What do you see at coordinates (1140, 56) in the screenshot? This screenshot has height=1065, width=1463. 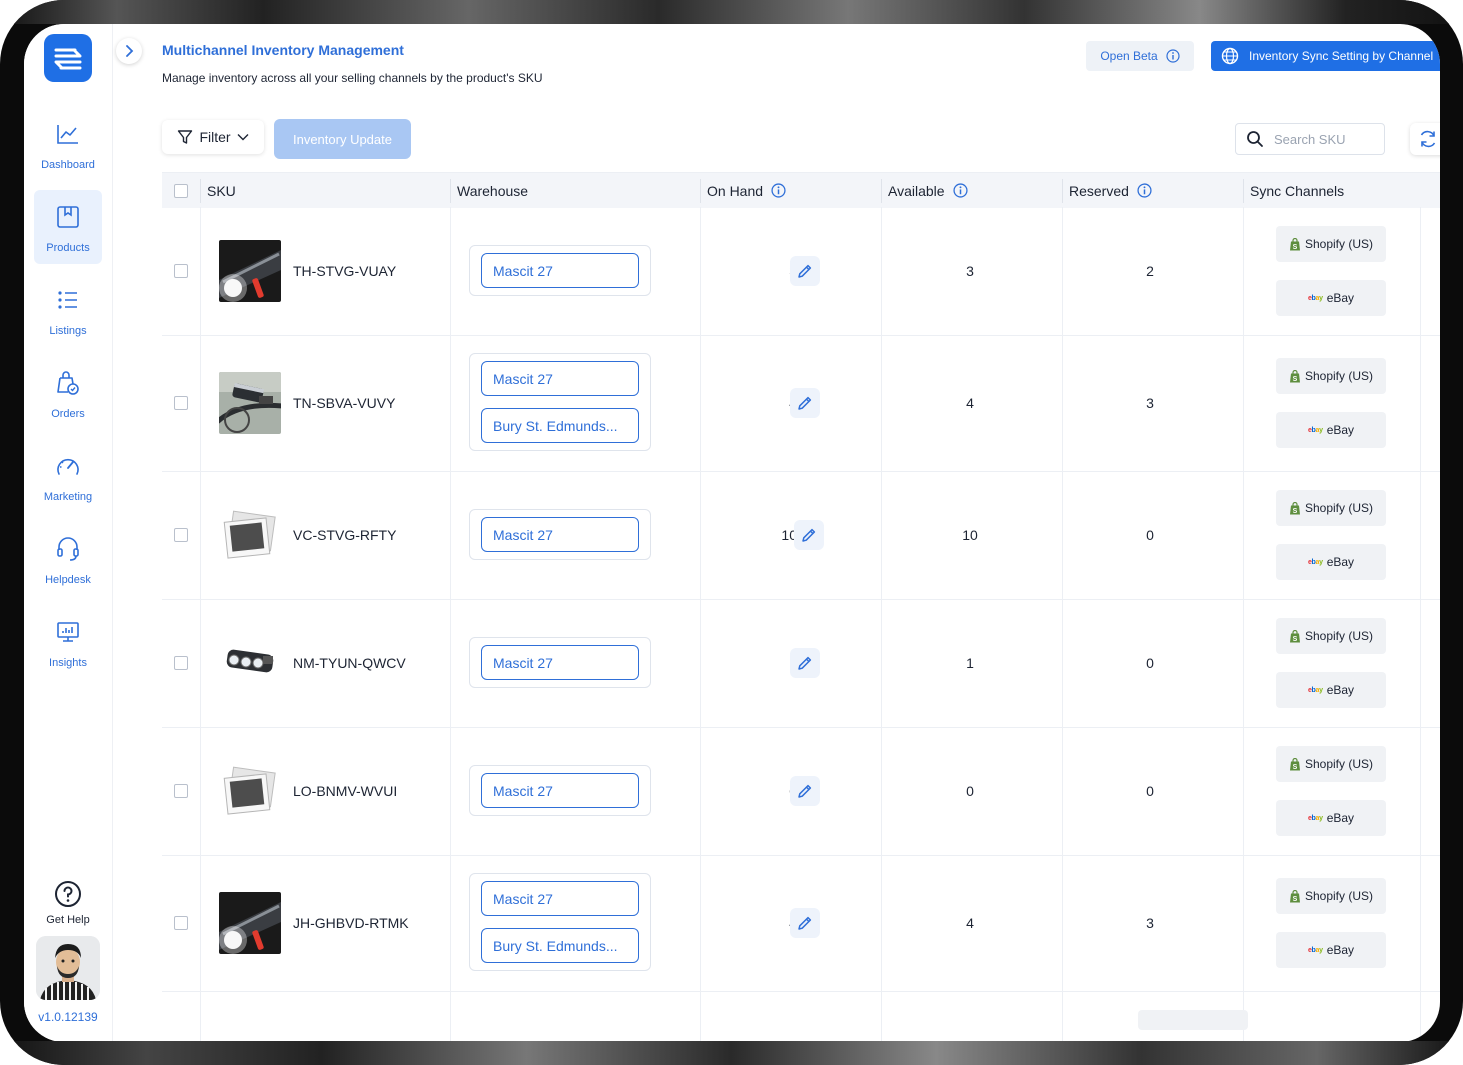 I see `open-beta-button: Open Beta` at bounding box center [1140, 56].